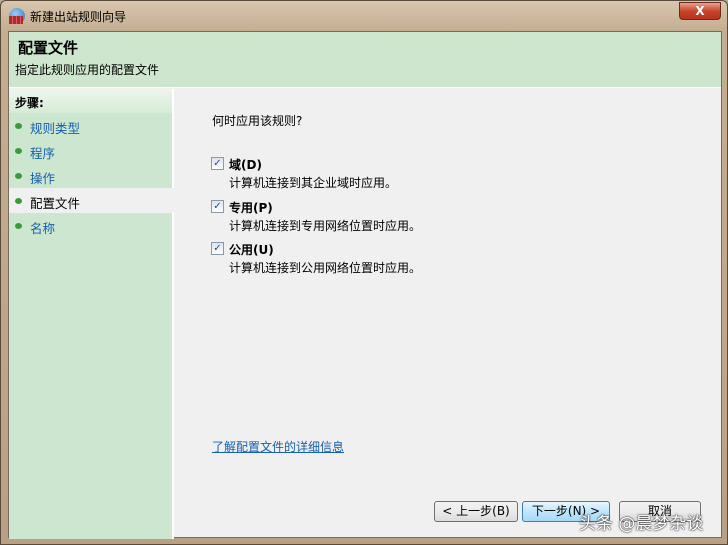 The width and height of the screenshot is (728, 545). What do you see at coordinates (48, 48) in the screenshot?
I see `page-title: 配置文件` at bounding box center [48, 48].